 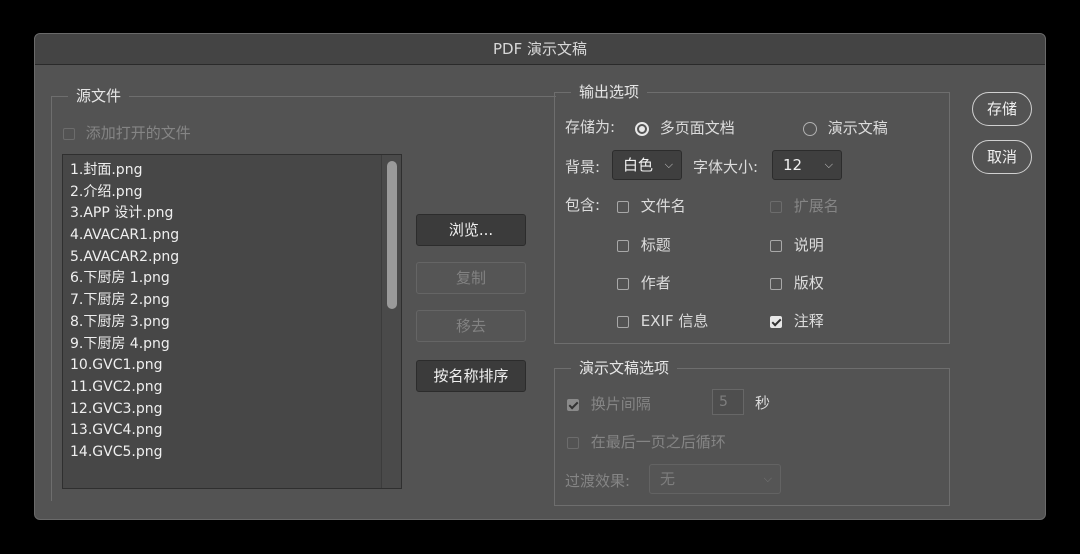 What do you see at coordinates (235, 301) in the screenshot?
I see `file-list-item: 7.下厨房 2.png` at bounding box center [235, 301].